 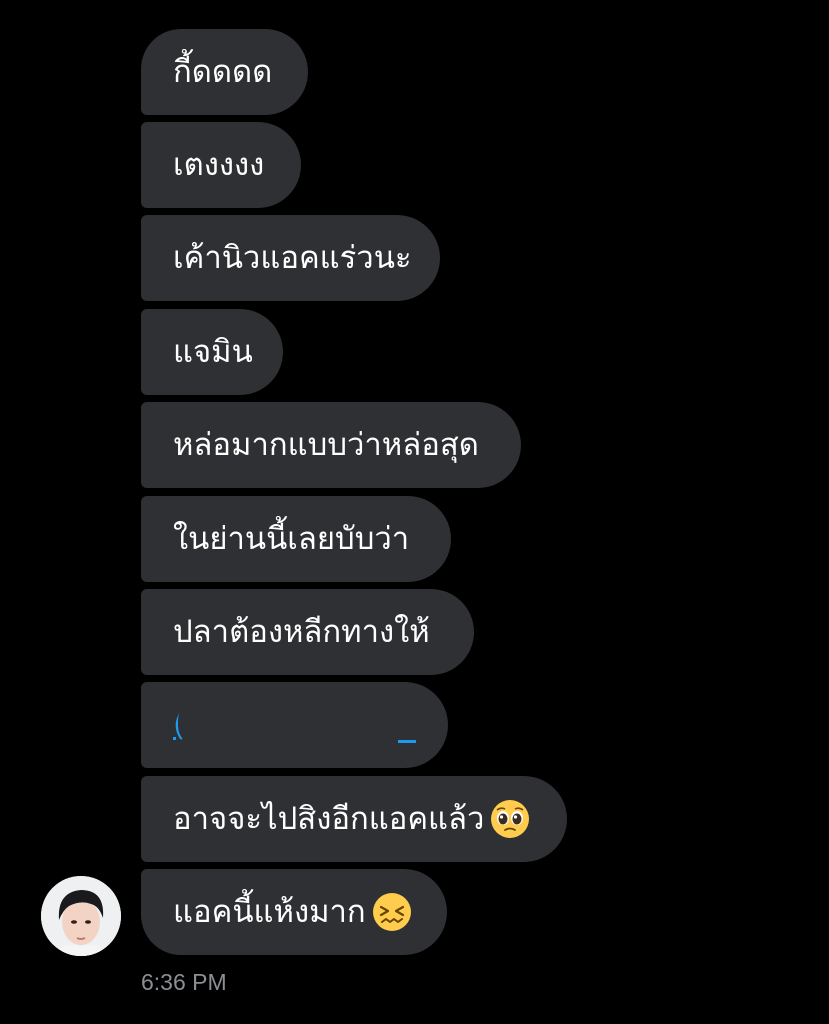 I want to click on message-timestamp: 6:36 PM, so click(x=184, y=982).